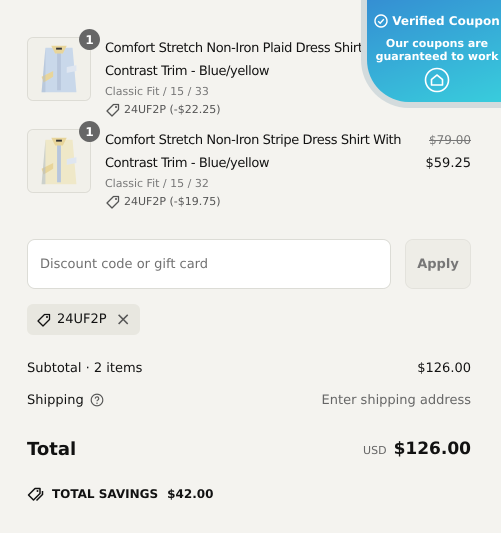  I want to click on discount-text: 24UF2P (-$22.25), so click(172, 110).